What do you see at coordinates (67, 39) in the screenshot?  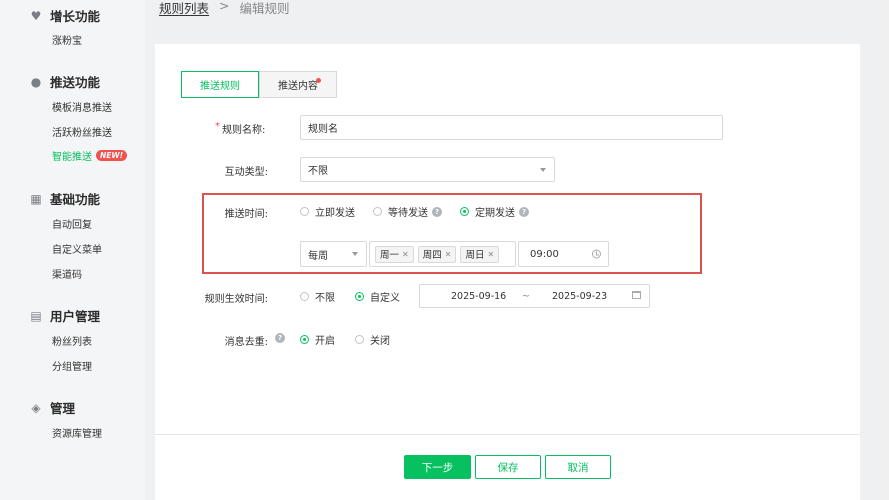 I see `sidebar-item-zhangfenbao: 涨粉宝` at bounding box center [67, 39].